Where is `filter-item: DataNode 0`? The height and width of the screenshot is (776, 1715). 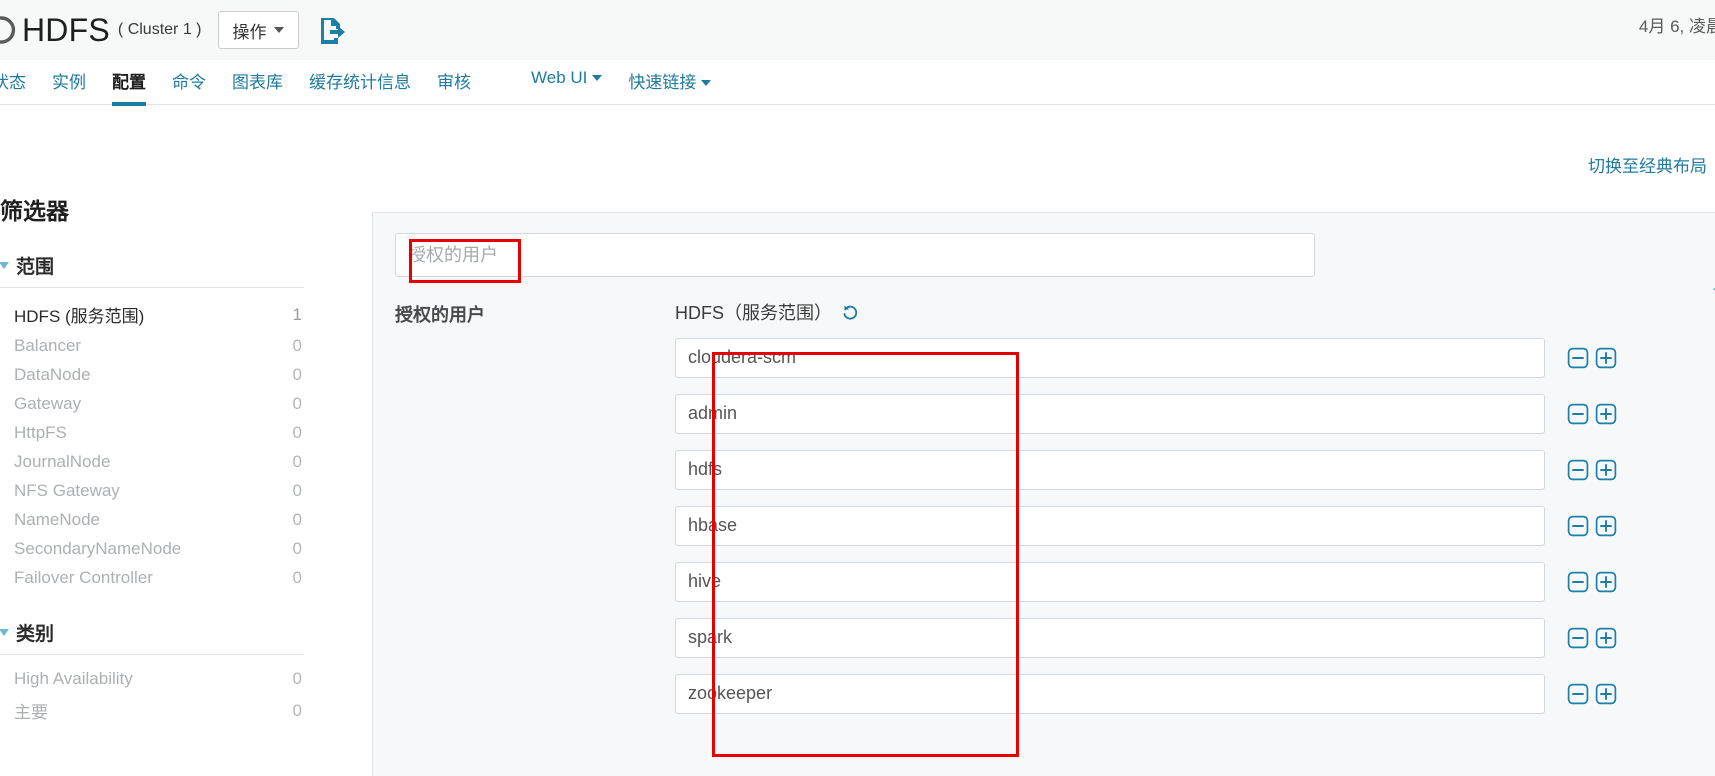
filter-item: DataNode 0 is located at coordinates (152, 375).